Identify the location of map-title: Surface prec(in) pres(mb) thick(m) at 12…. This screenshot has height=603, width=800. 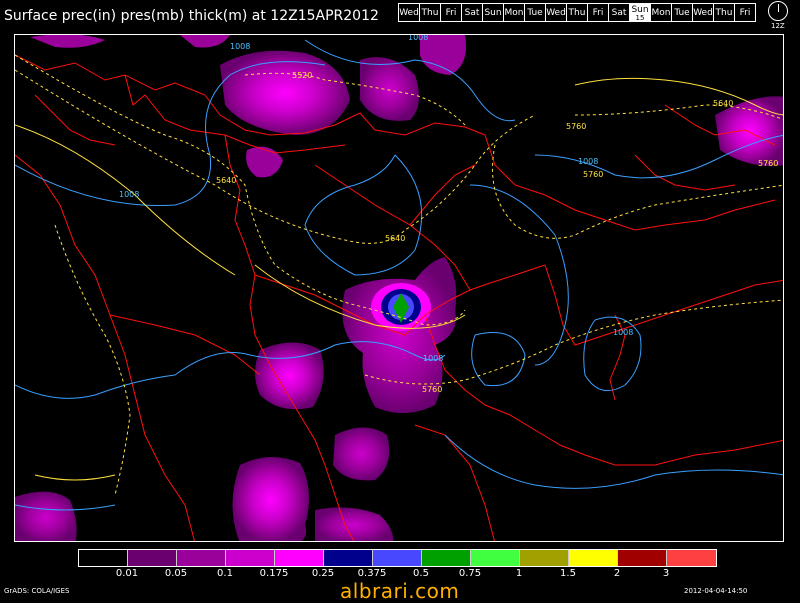
(191, 16).